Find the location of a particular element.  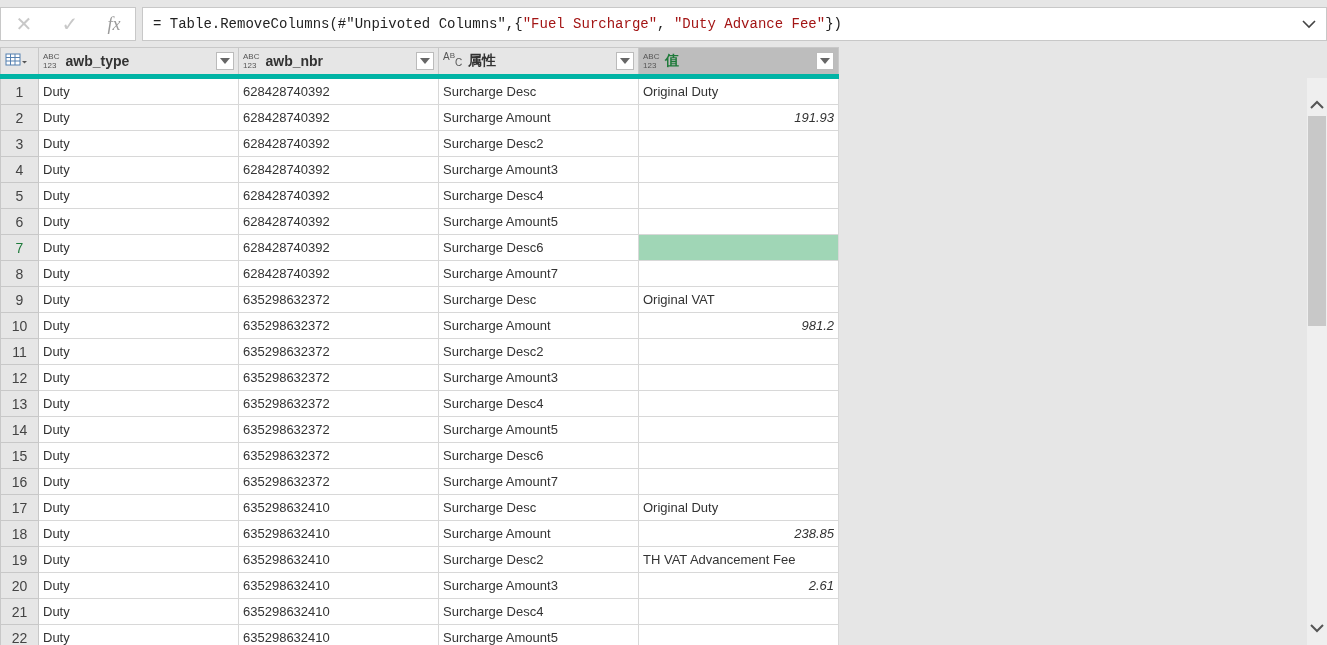

column-name: awb_type is located at coordinates (97, 61).